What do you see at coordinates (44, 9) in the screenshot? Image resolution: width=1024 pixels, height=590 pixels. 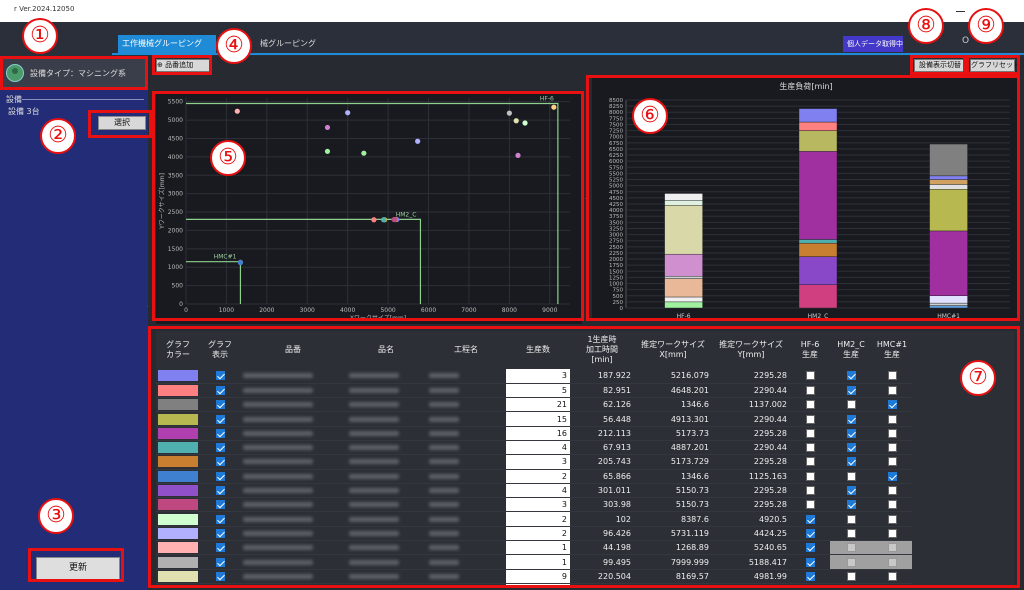 I see `app-version: r Ver.2024.12050` at bounding box center [44, 9].